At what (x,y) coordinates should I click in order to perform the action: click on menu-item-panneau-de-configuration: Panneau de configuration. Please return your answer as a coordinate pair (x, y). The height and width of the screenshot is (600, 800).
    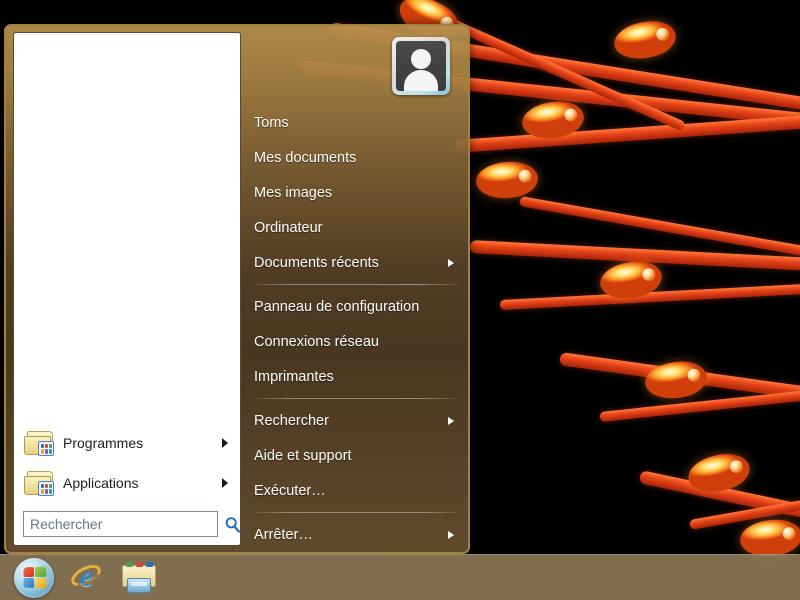
    Looking at the image, I should click on (354, 306).